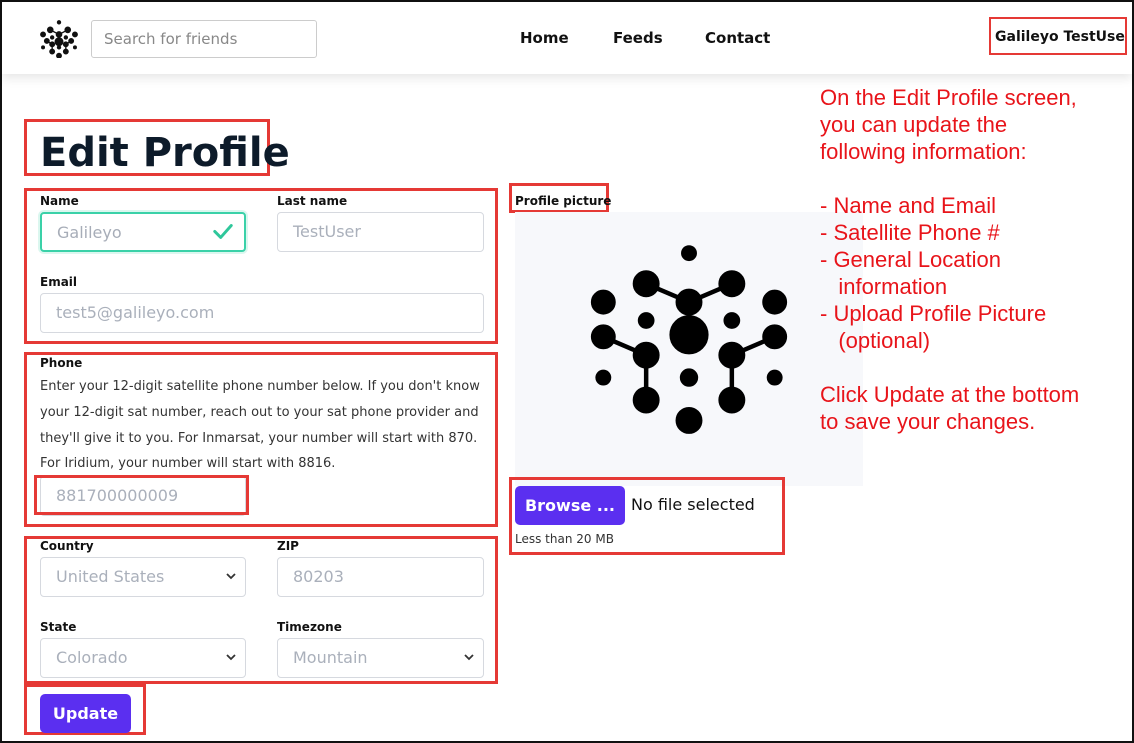  I want to click on annotation-line: - General Location, so click(910, 259).